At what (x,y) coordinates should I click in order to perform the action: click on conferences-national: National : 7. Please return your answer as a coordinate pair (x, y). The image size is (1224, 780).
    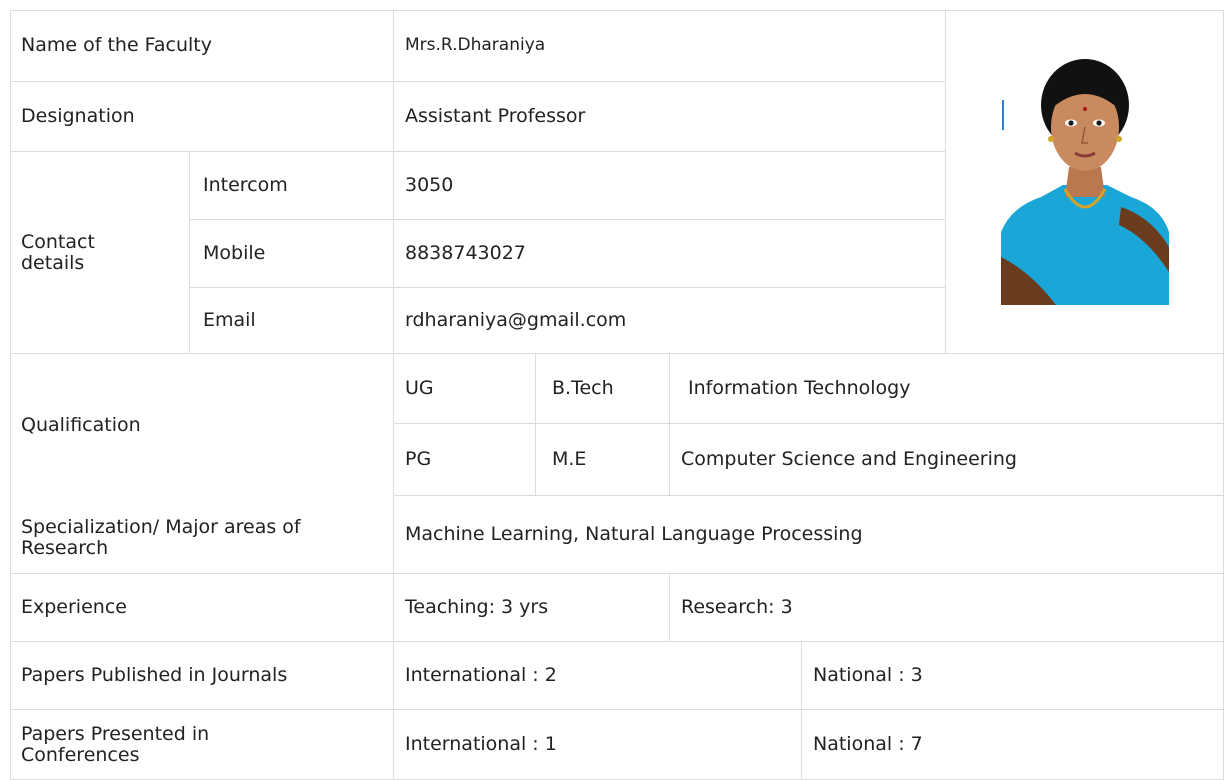
    Looking at the image, I should click on (1013, 745).